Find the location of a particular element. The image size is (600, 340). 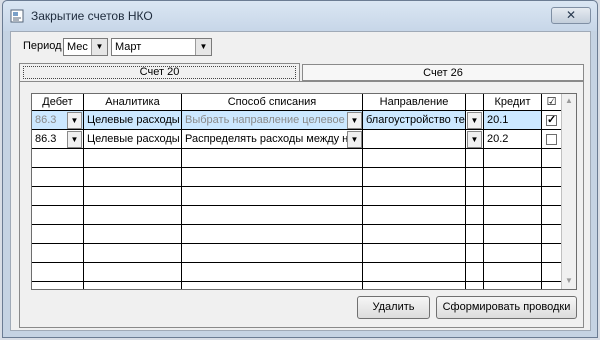

close-button: ✕ is located at coordinates (571, 15).